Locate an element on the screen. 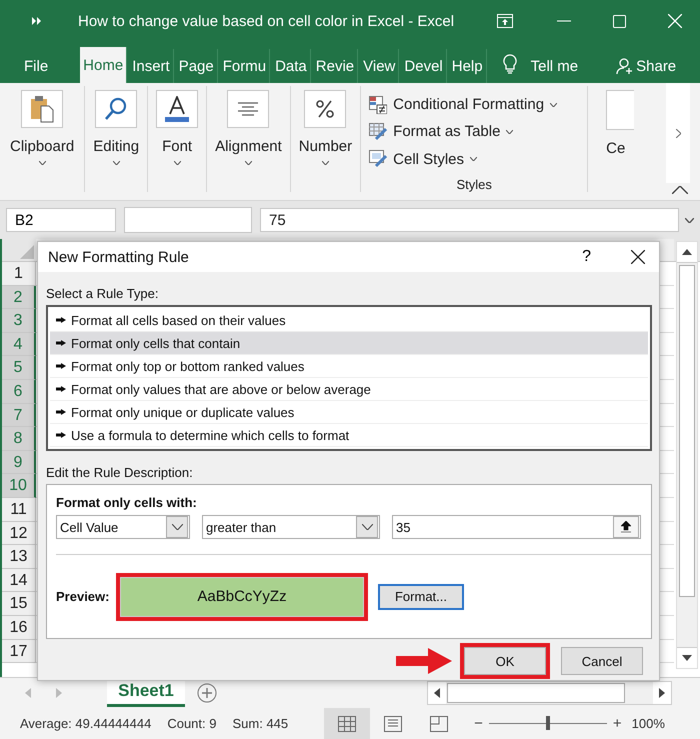 Image resolution: width=700 pixels, height=739 pixels. help-button: ? is located at coordinates (586, 257).